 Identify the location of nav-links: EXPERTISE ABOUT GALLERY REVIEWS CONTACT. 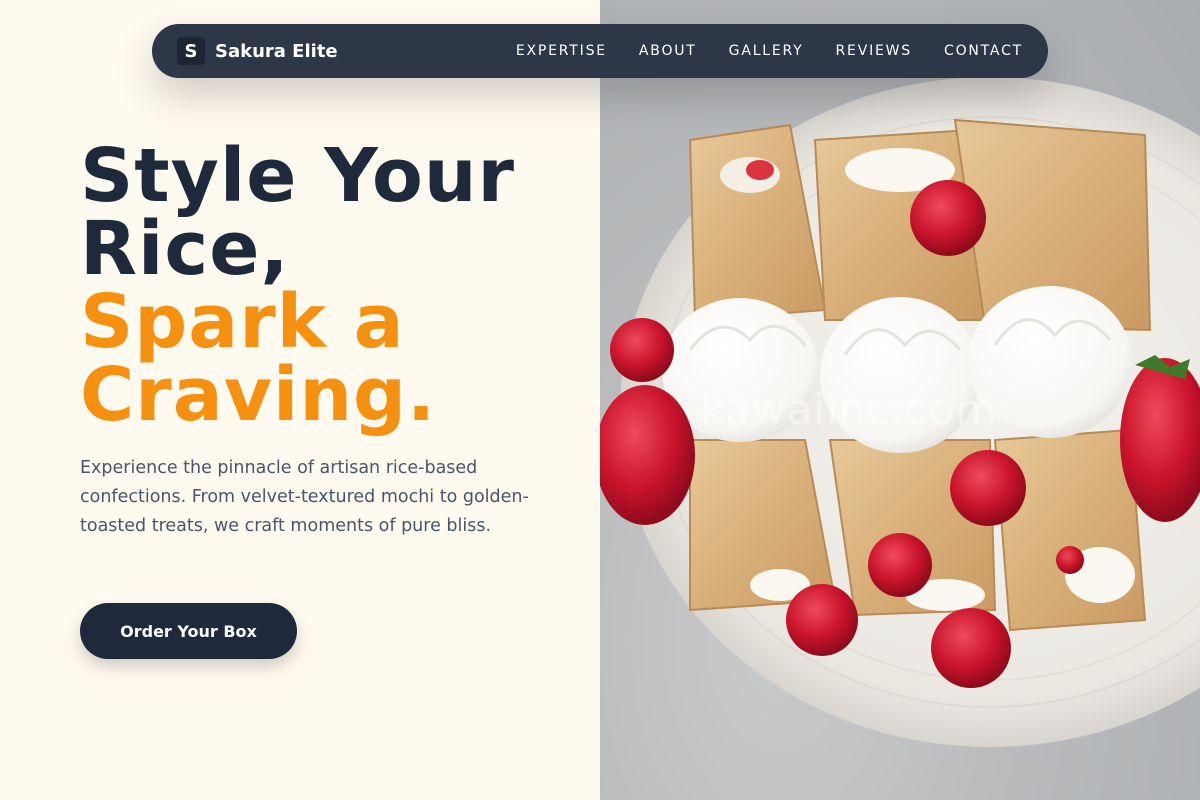
(753, 51).